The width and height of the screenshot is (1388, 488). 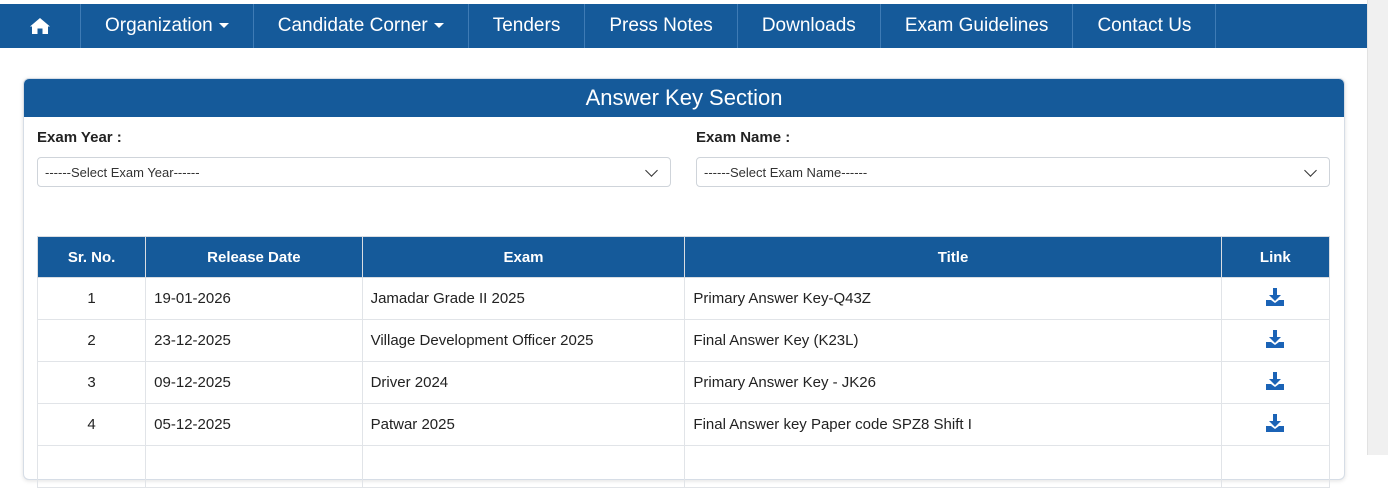 What do you see at coordinates (523, 257) in the screenshot?
I see `col-header-exam: Exam` at bounding box center [523, 257].